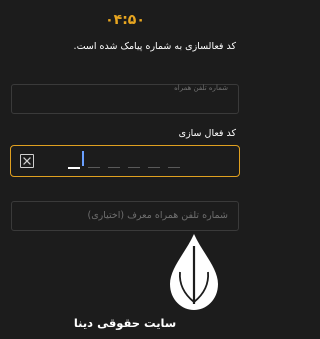  Describe the element at coordinates (125, 323) in the screenshot. I see `watermark-text: سایت حقوقی دینا` at that location.